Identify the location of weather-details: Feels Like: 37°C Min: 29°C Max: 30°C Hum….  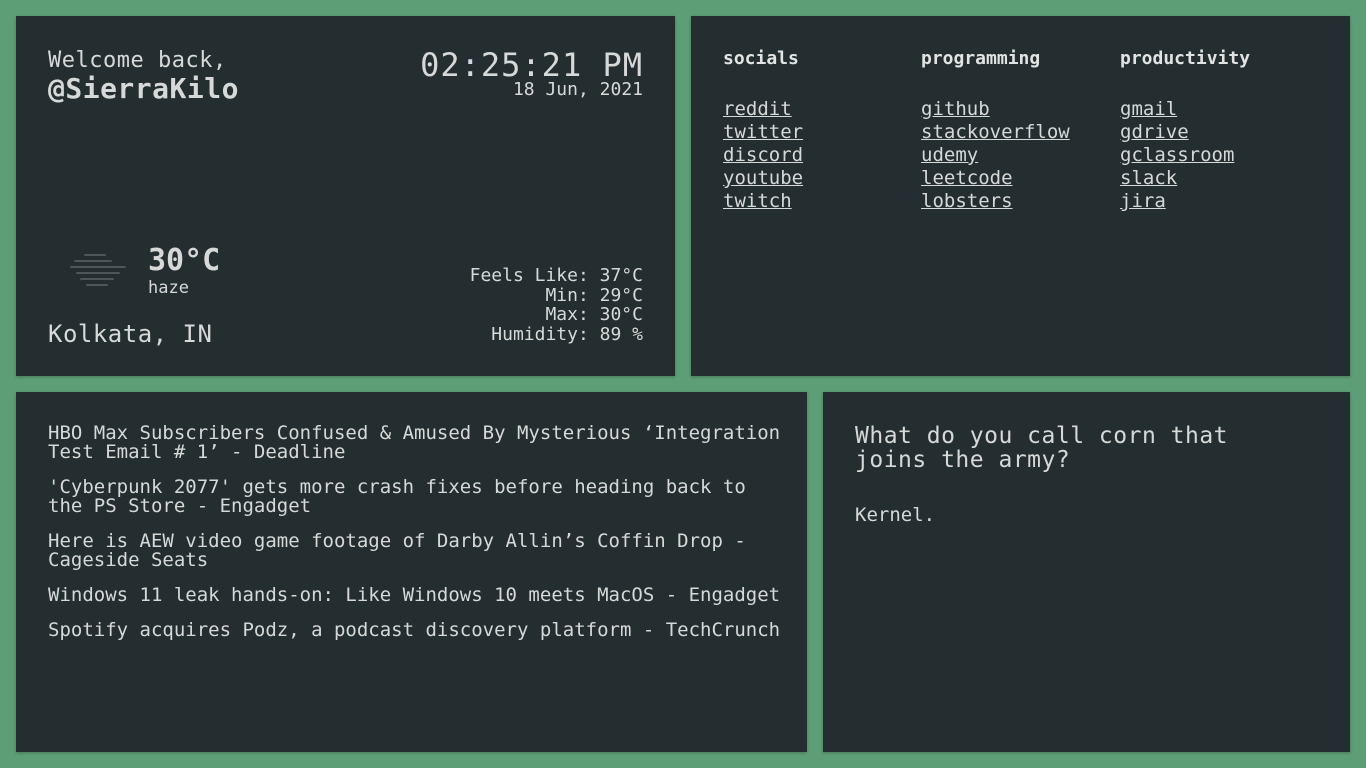
(556, 305).